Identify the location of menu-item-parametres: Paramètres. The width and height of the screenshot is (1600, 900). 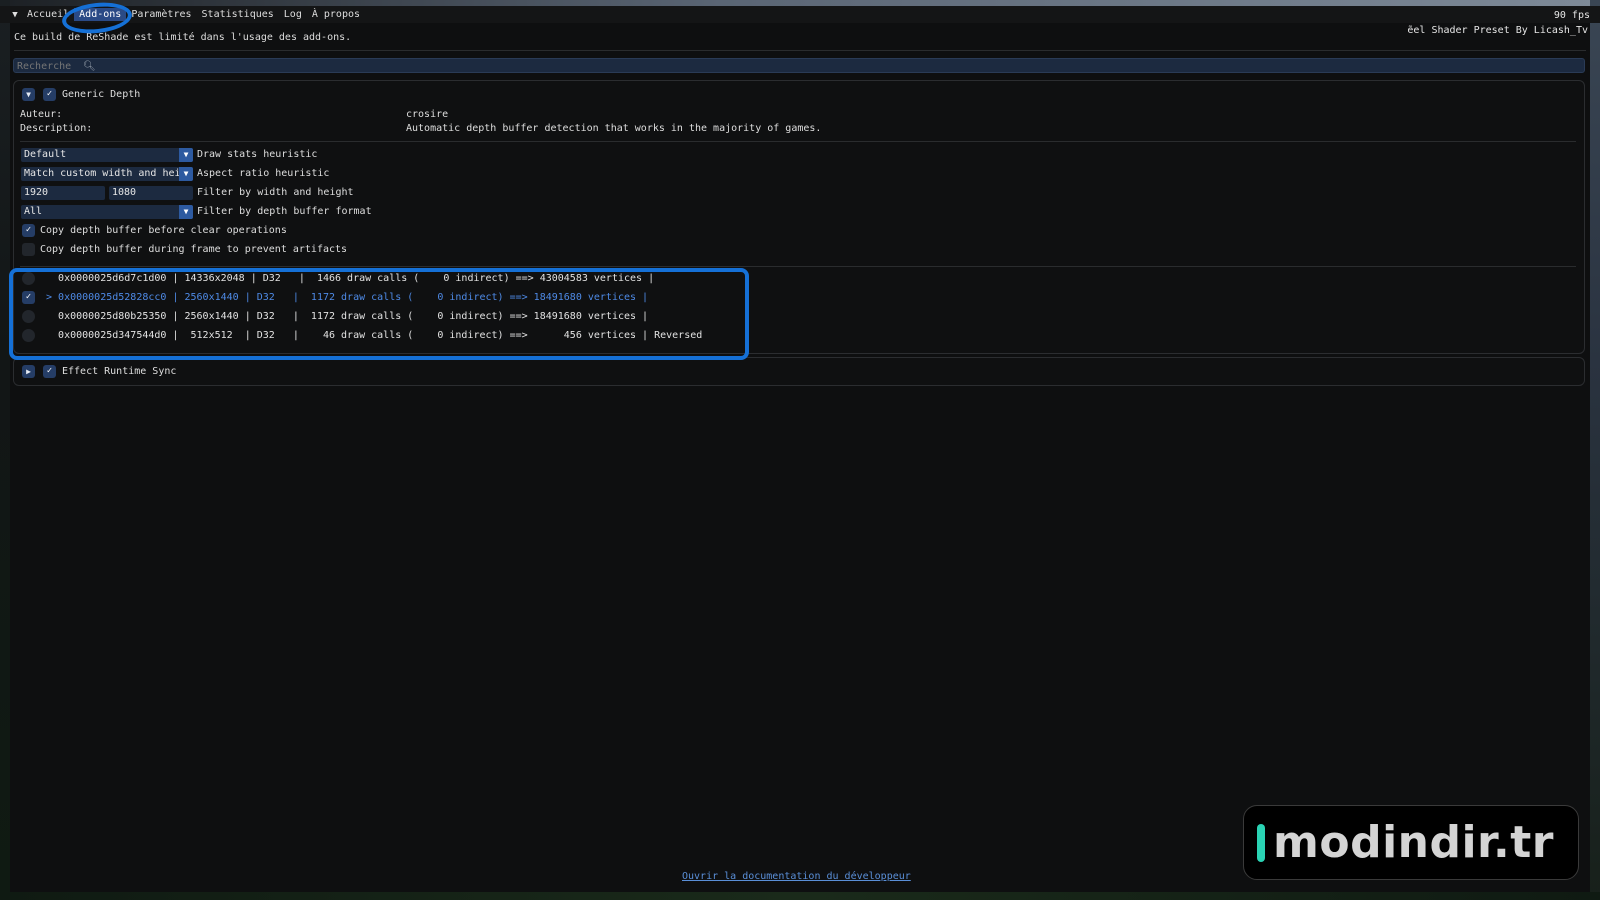
(161, 14).